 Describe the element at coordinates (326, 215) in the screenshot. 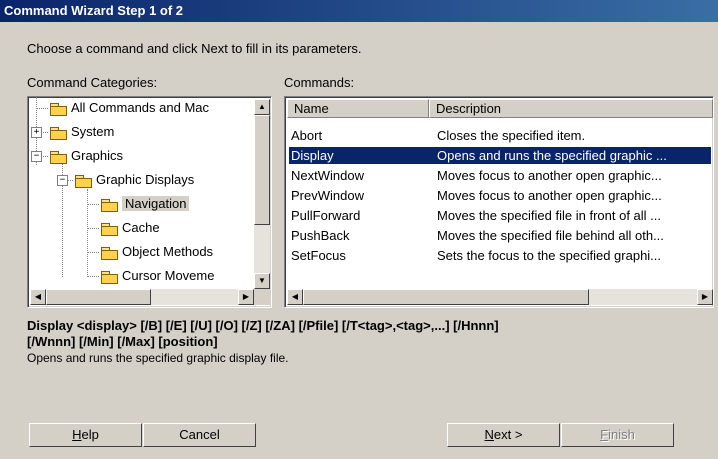

I see `command-name: PullForward` at that location.